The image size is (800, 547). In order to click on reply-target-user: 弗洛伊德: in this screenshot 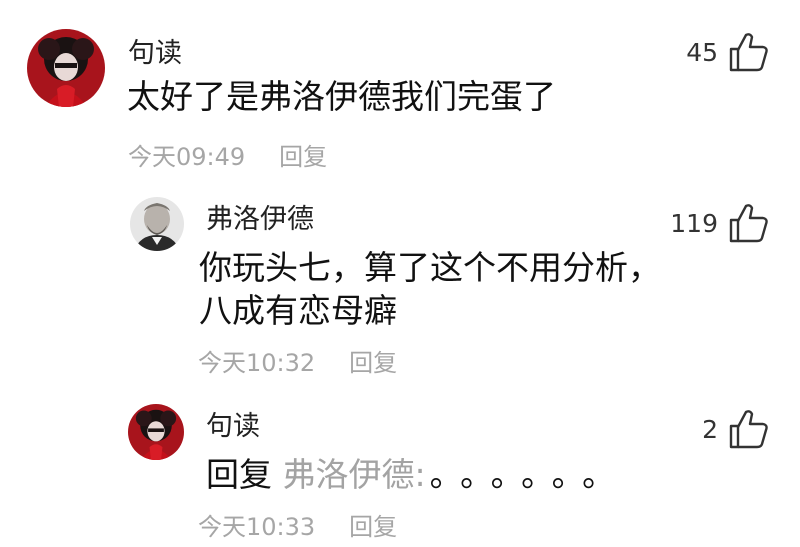, I will do `click(354, 474)`.